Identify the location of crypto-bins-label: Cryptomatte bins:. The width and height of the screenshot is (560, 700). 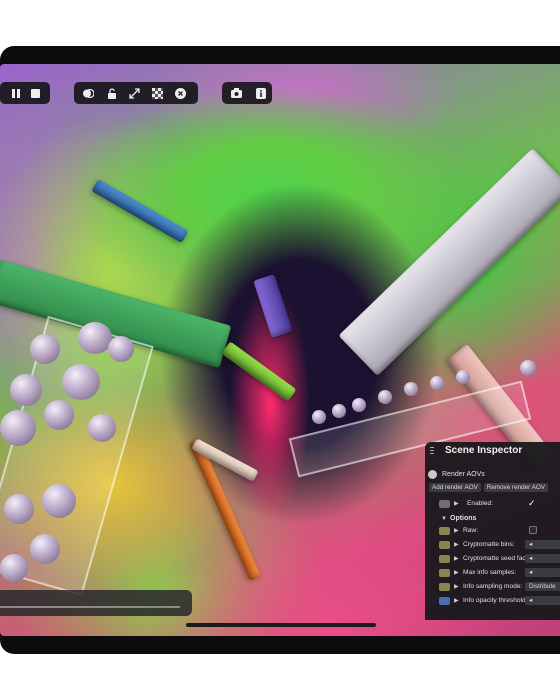
(489, 544).